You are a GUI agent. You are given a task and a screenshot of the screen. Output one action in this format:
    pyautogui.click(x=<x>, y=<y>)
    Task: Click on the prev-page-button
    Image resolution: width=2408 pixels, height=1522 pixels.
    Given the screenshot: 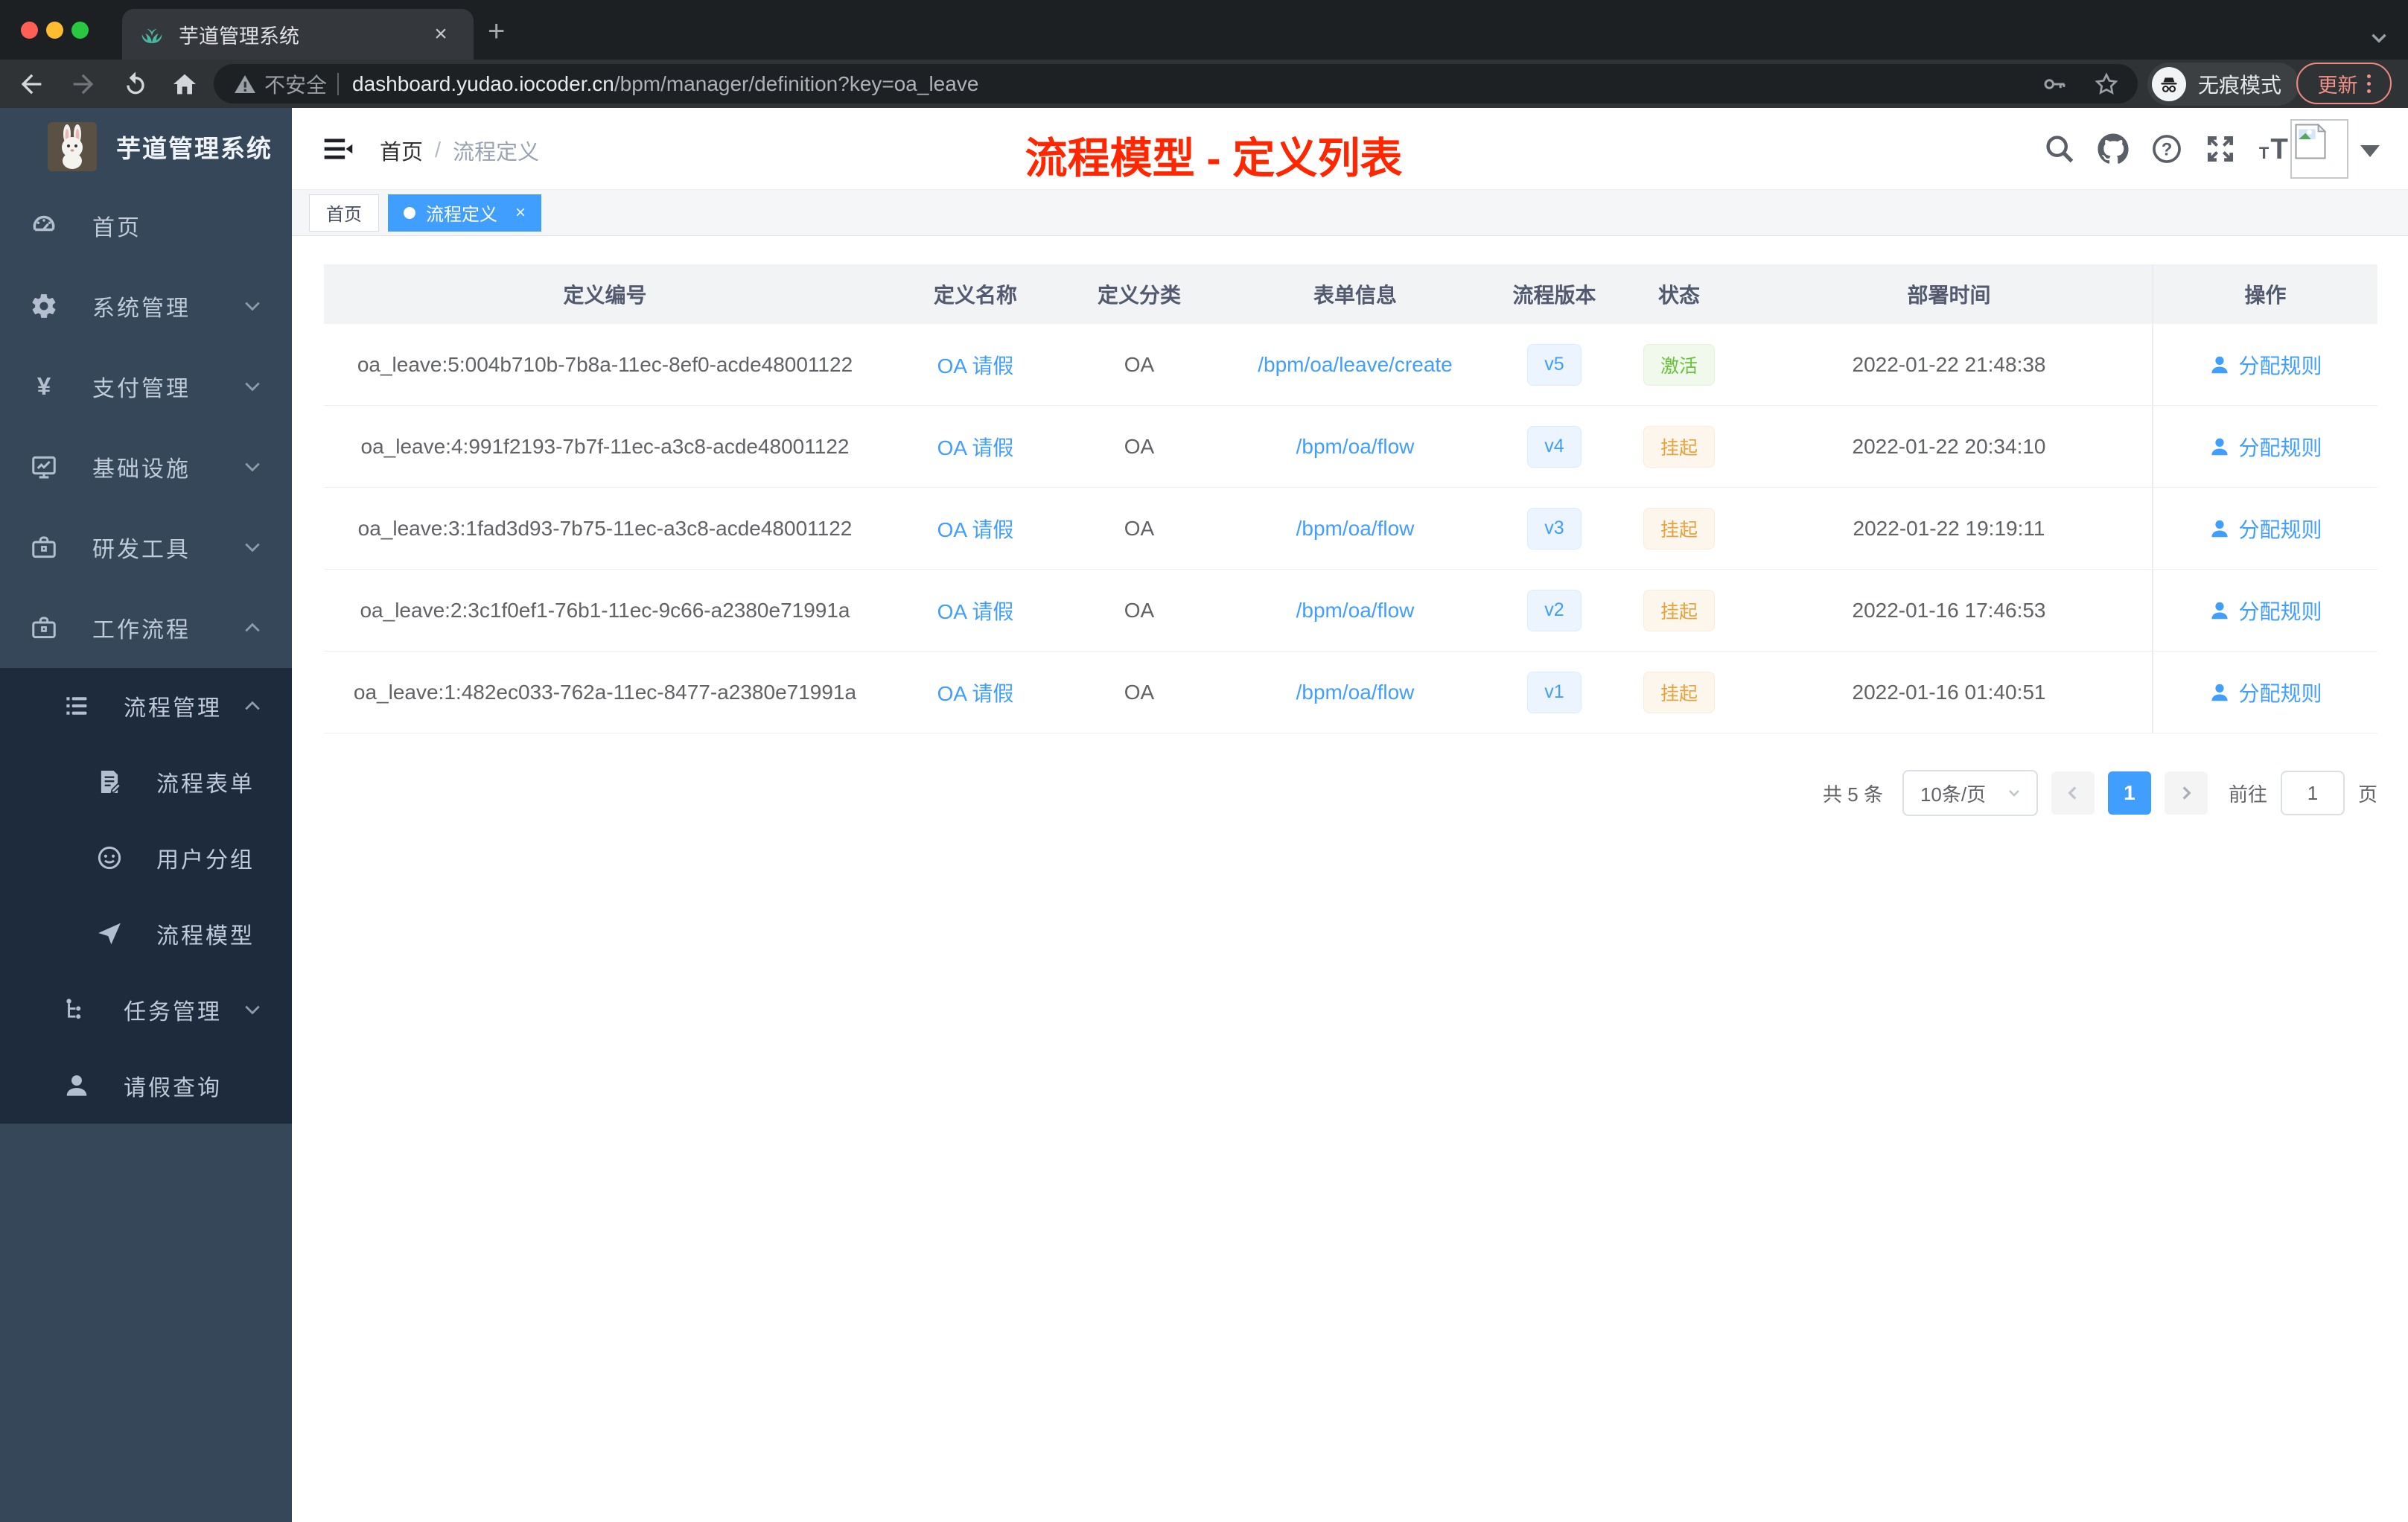 What is the action you would take?
    pyautogui.click(x=2073, y=793)
    